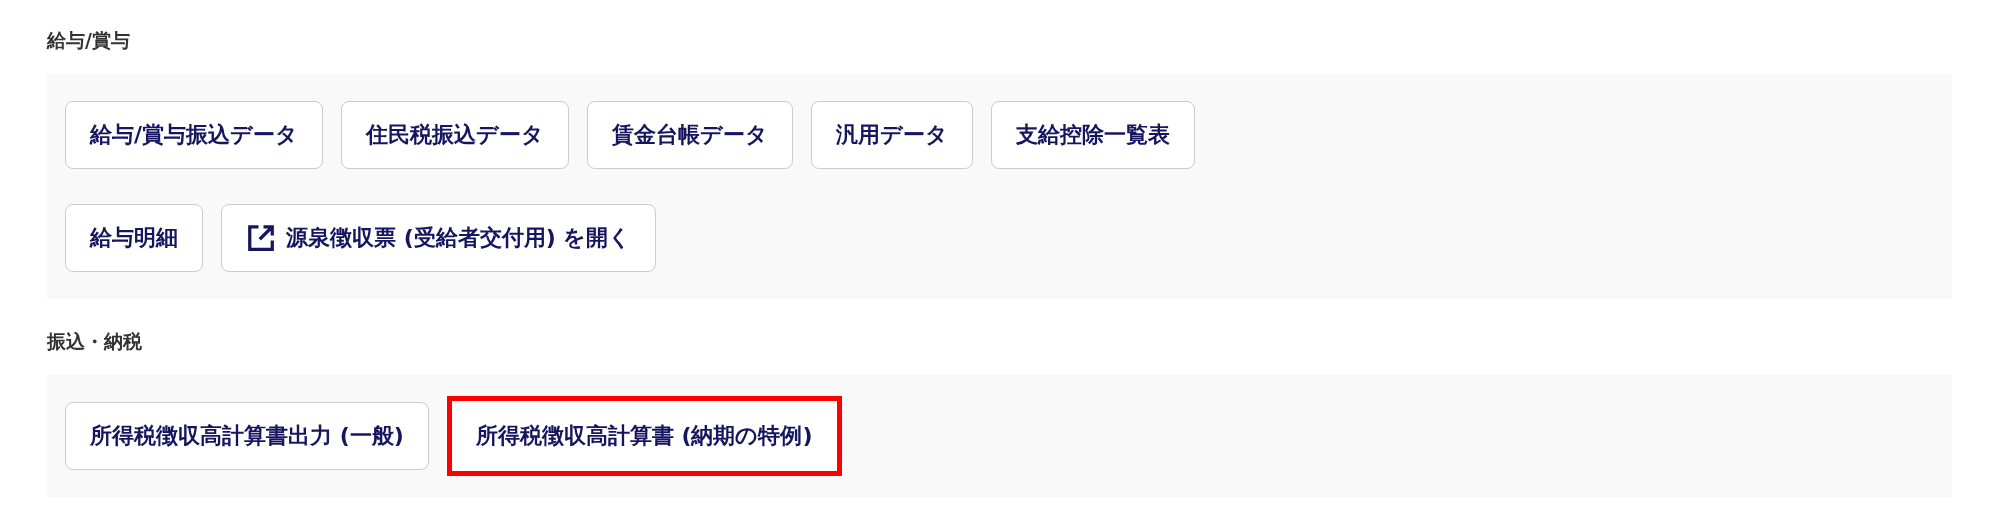 The height and width of the screenshot is (513, 2000). I want to click on export-button: 所得税徴収高計算書 (納期の特例), so click(644, 436).